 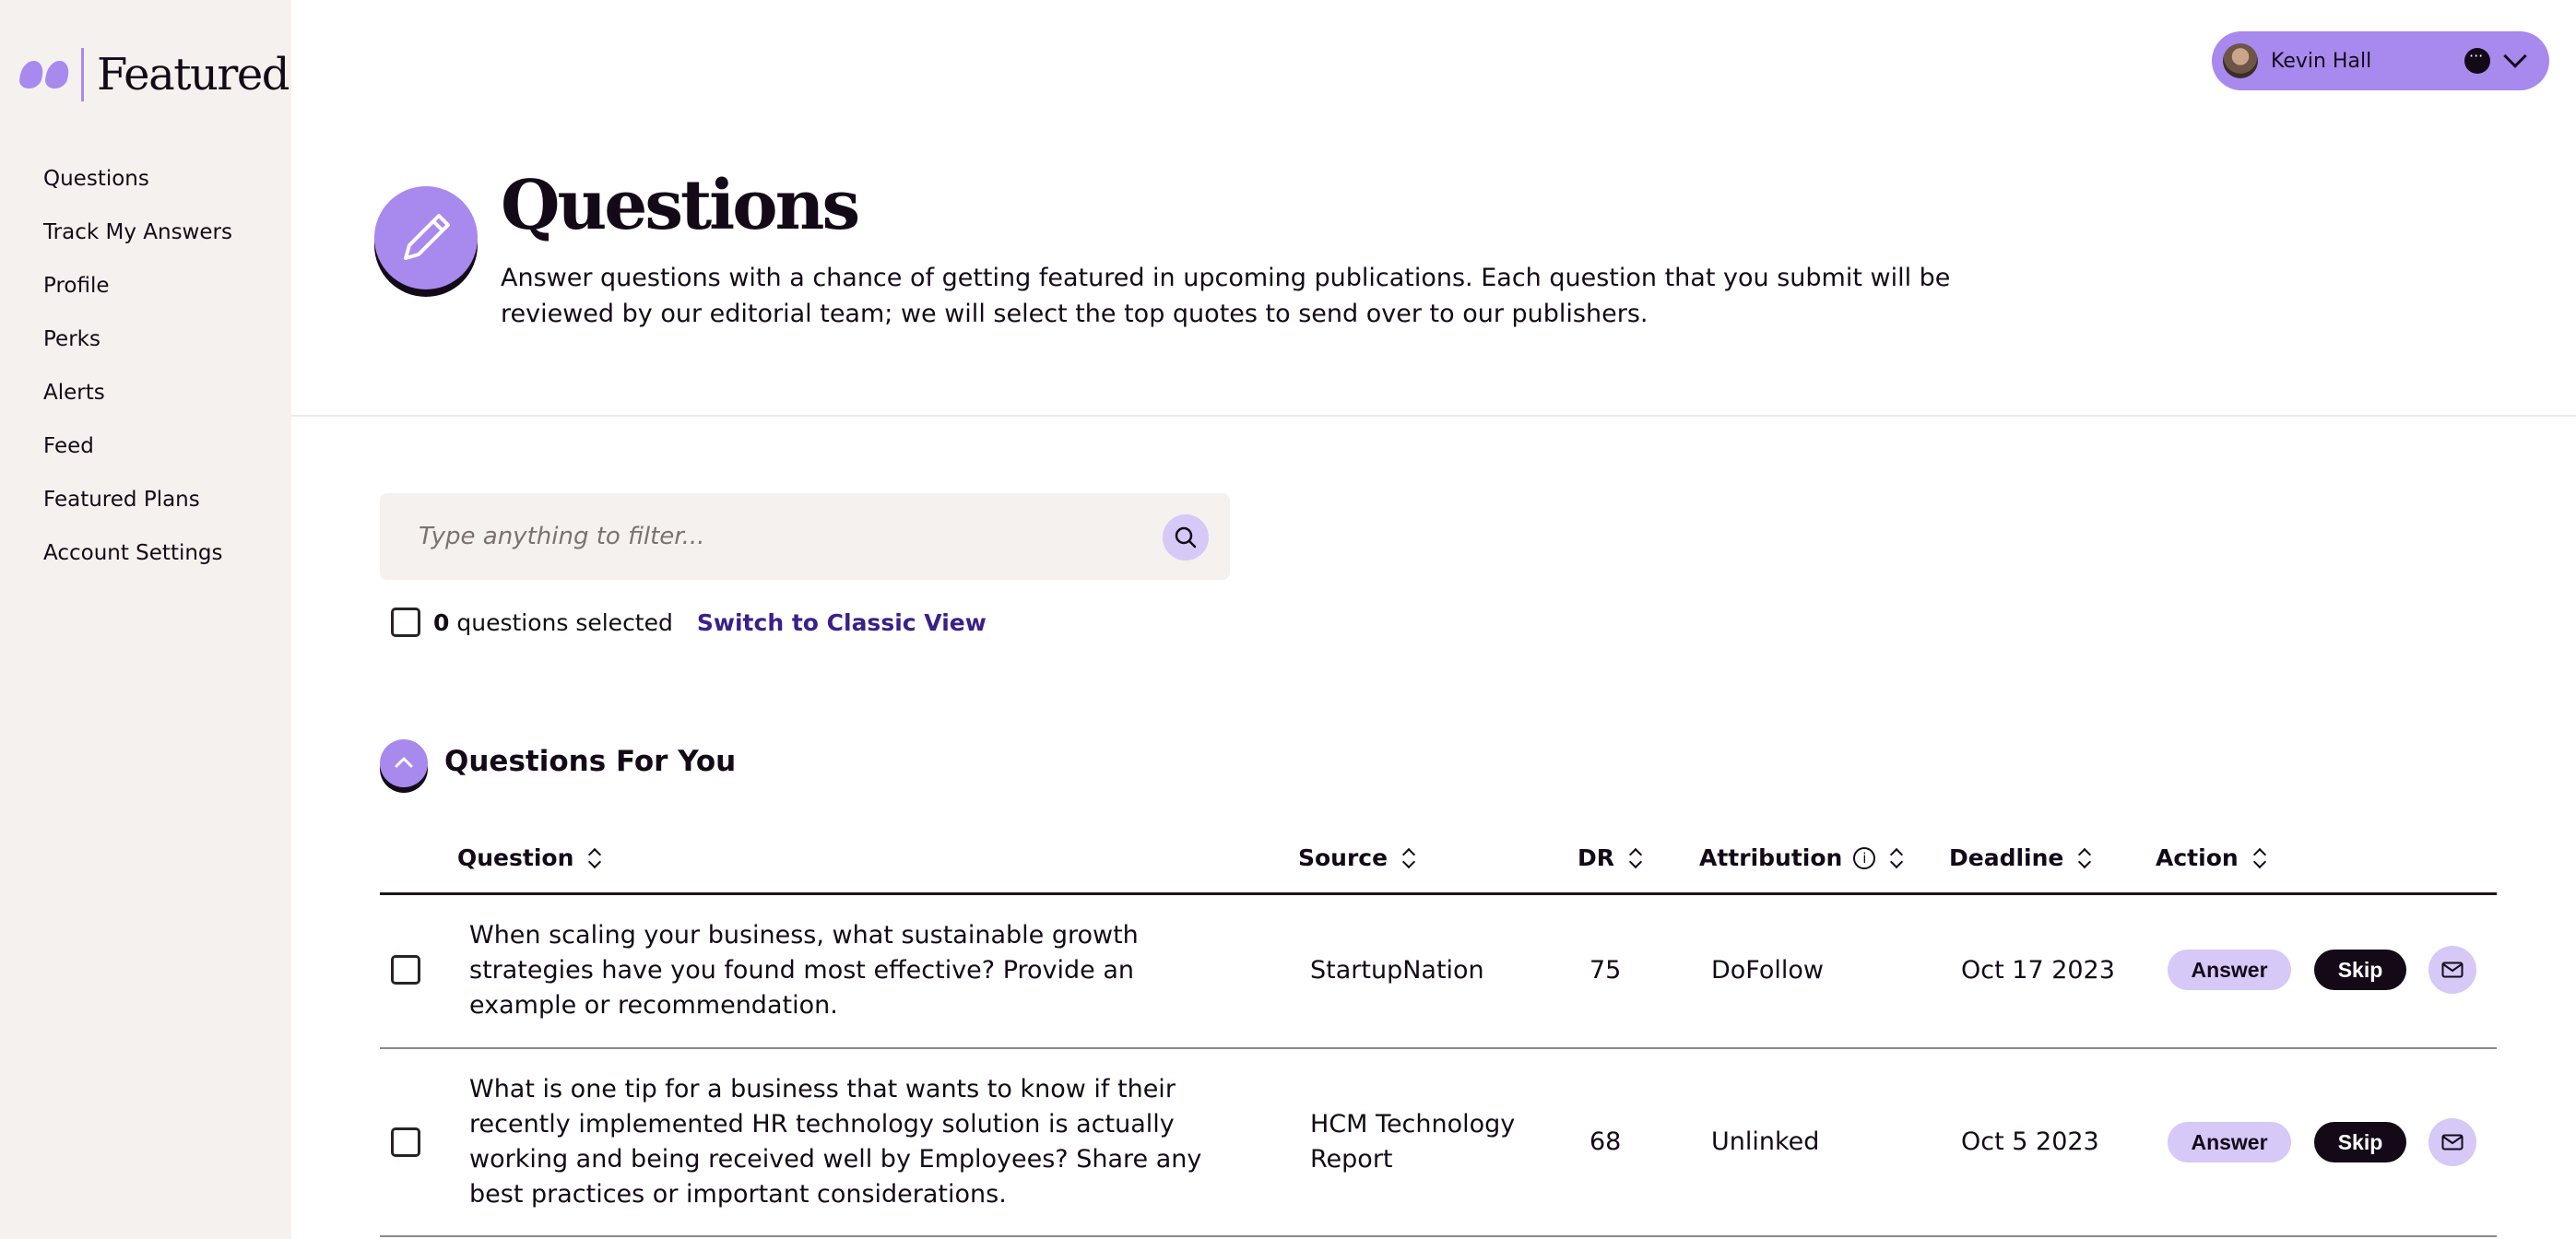 I want to click on user-menu: Kevin Hall, so click(x=2380, y=60).